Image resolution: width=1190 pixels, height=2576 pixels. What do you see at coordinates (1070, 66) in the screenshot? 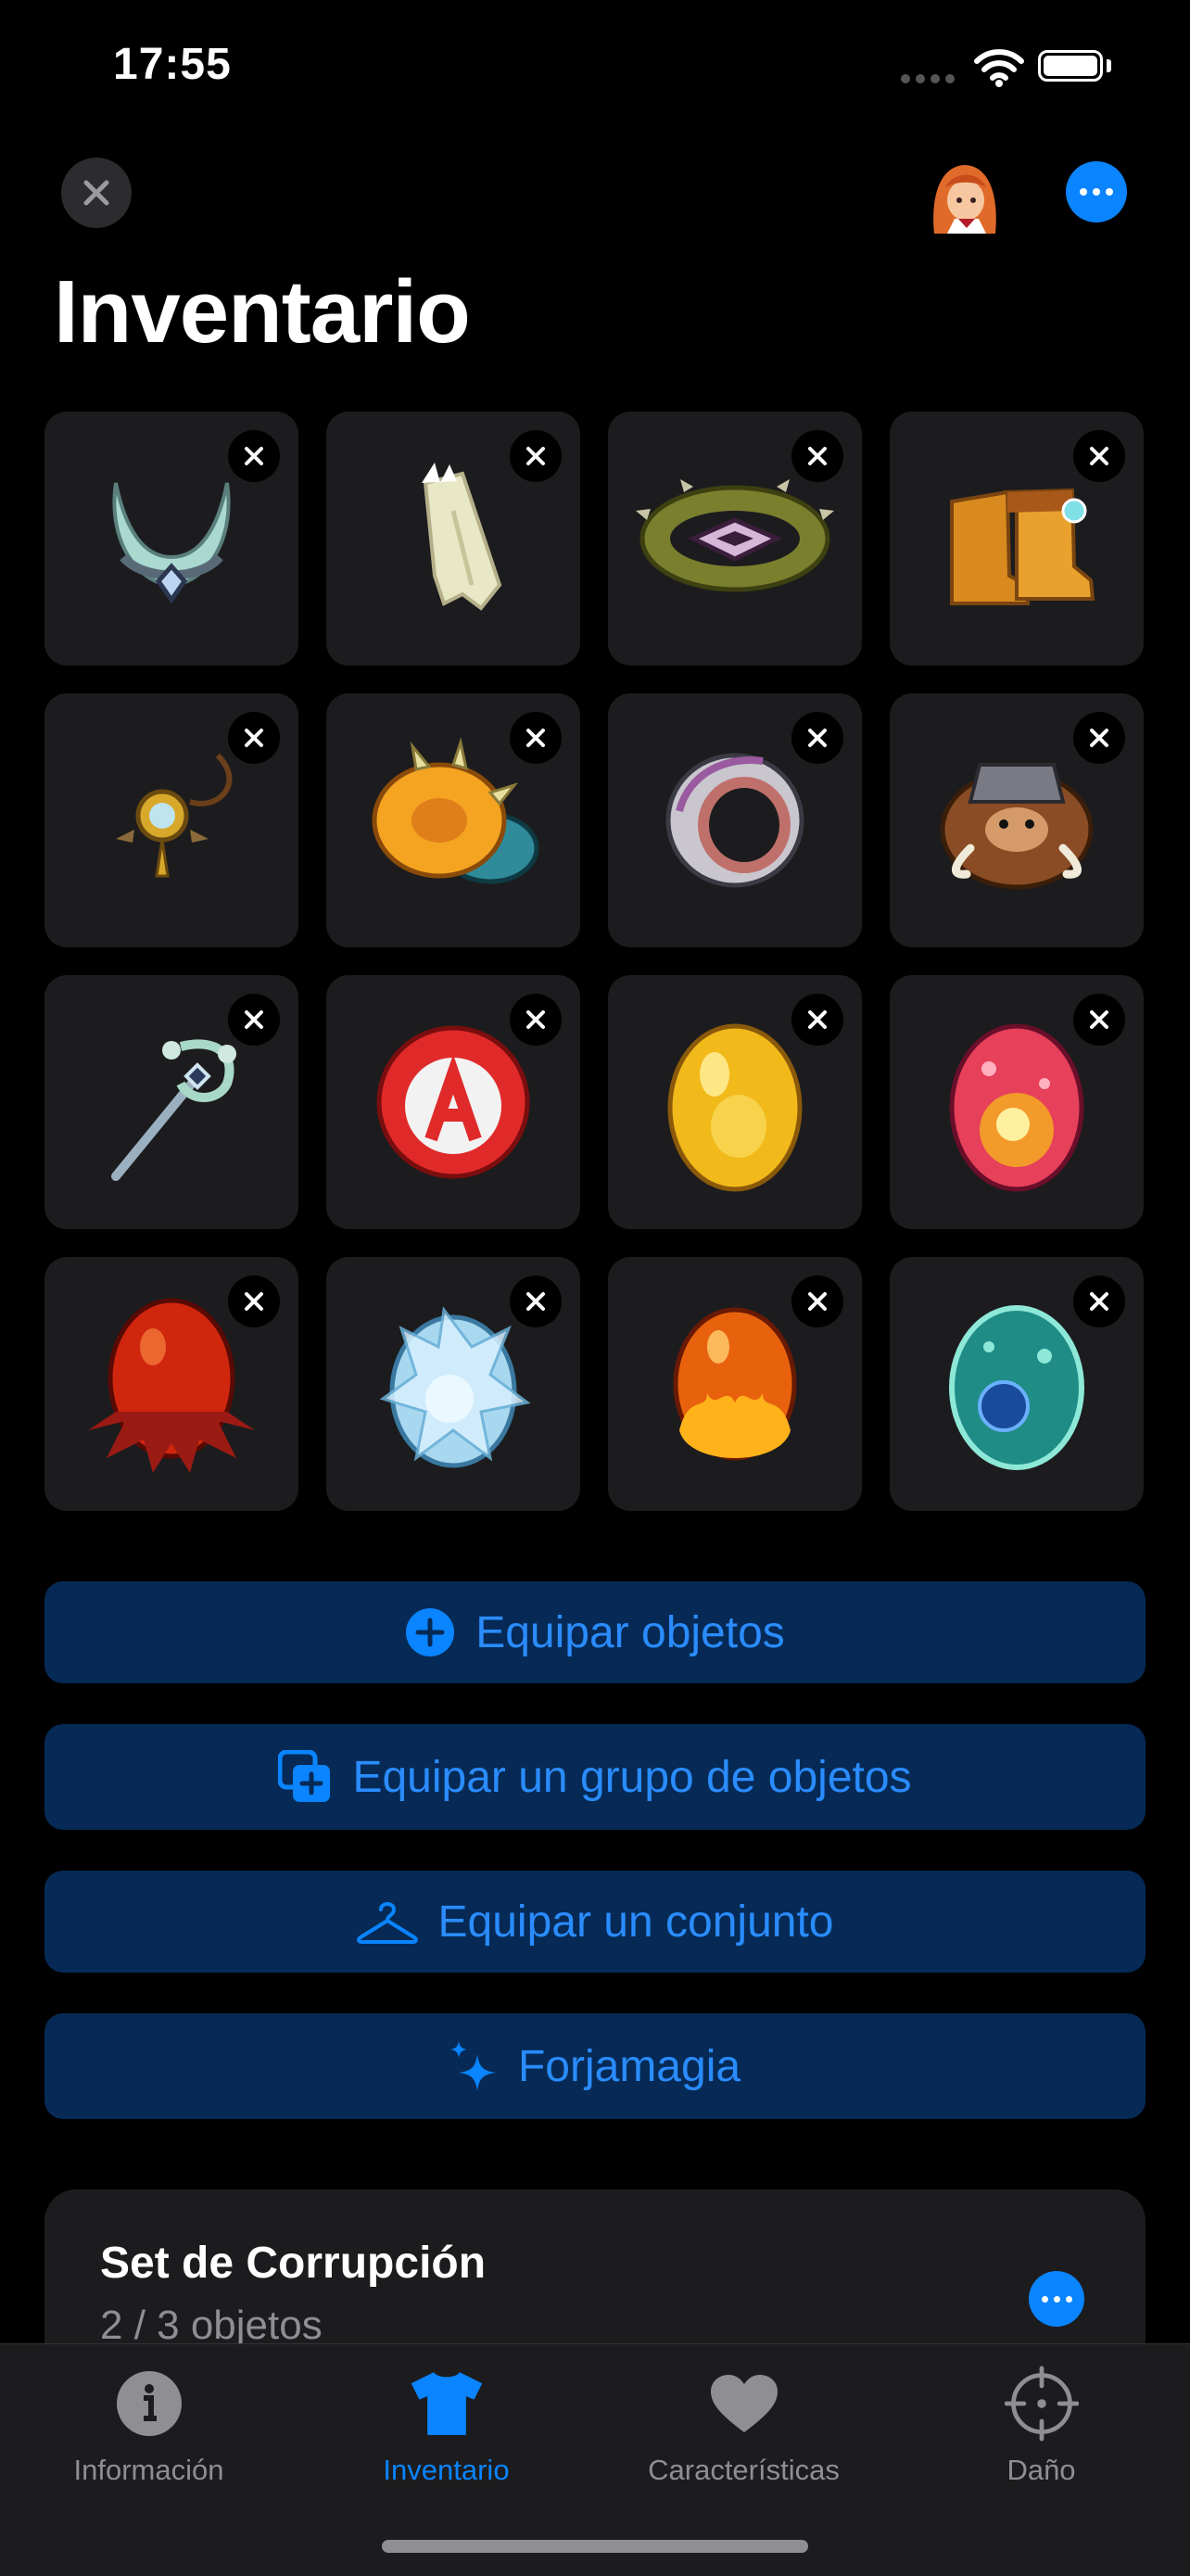
I see `battery-icon` at bounding box center [1070, 66].